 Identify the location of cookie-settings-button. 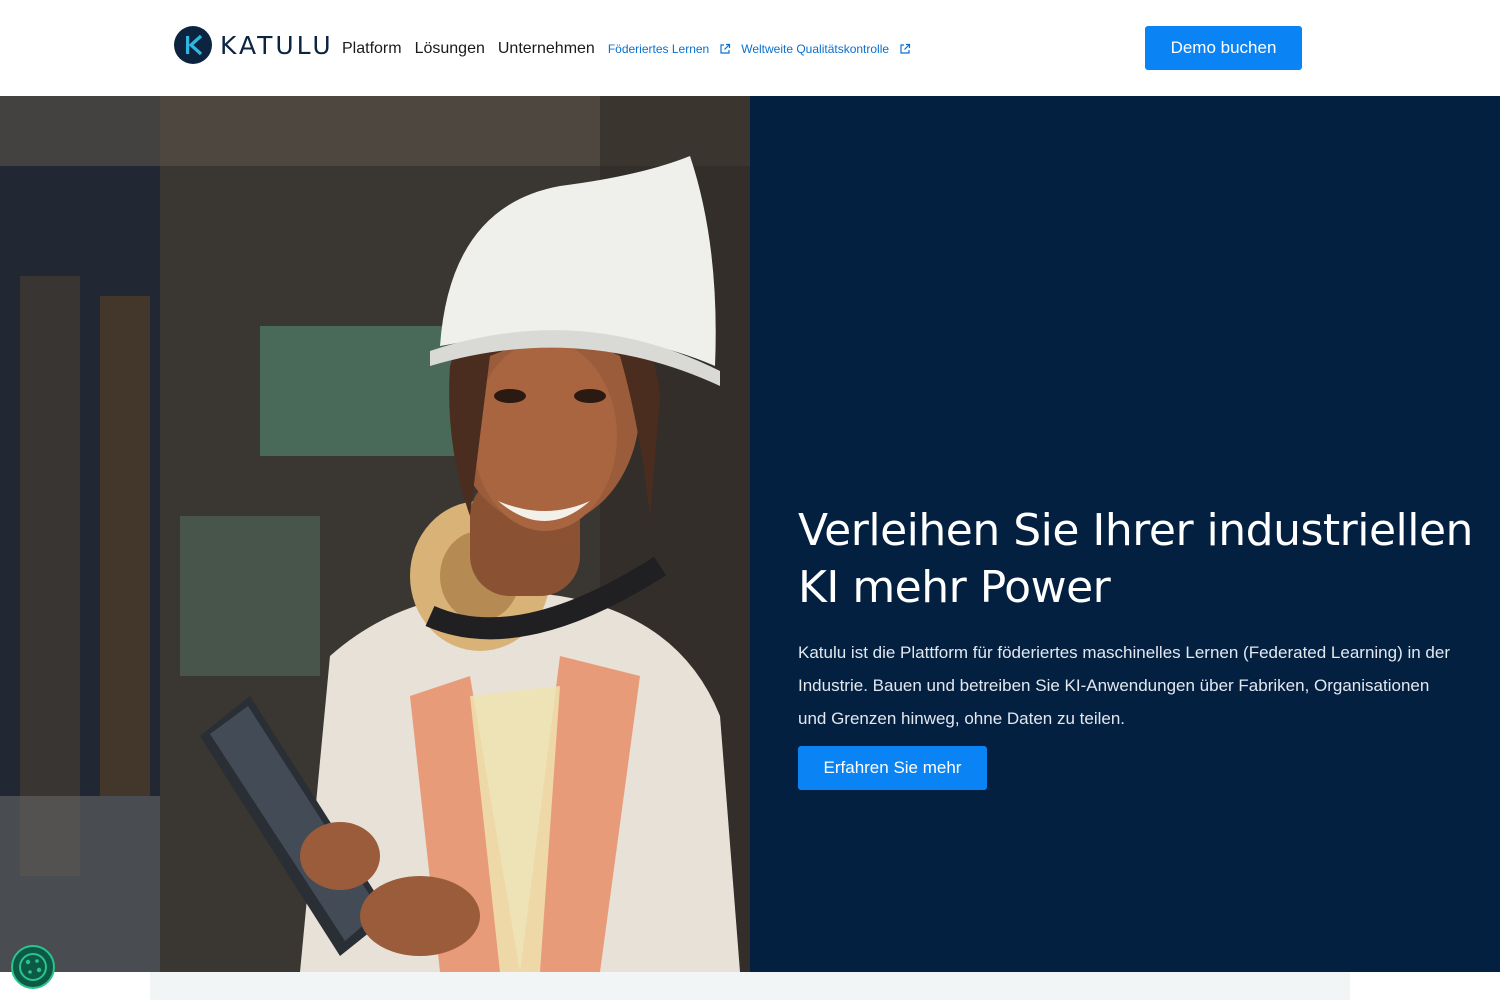
(33, 967).